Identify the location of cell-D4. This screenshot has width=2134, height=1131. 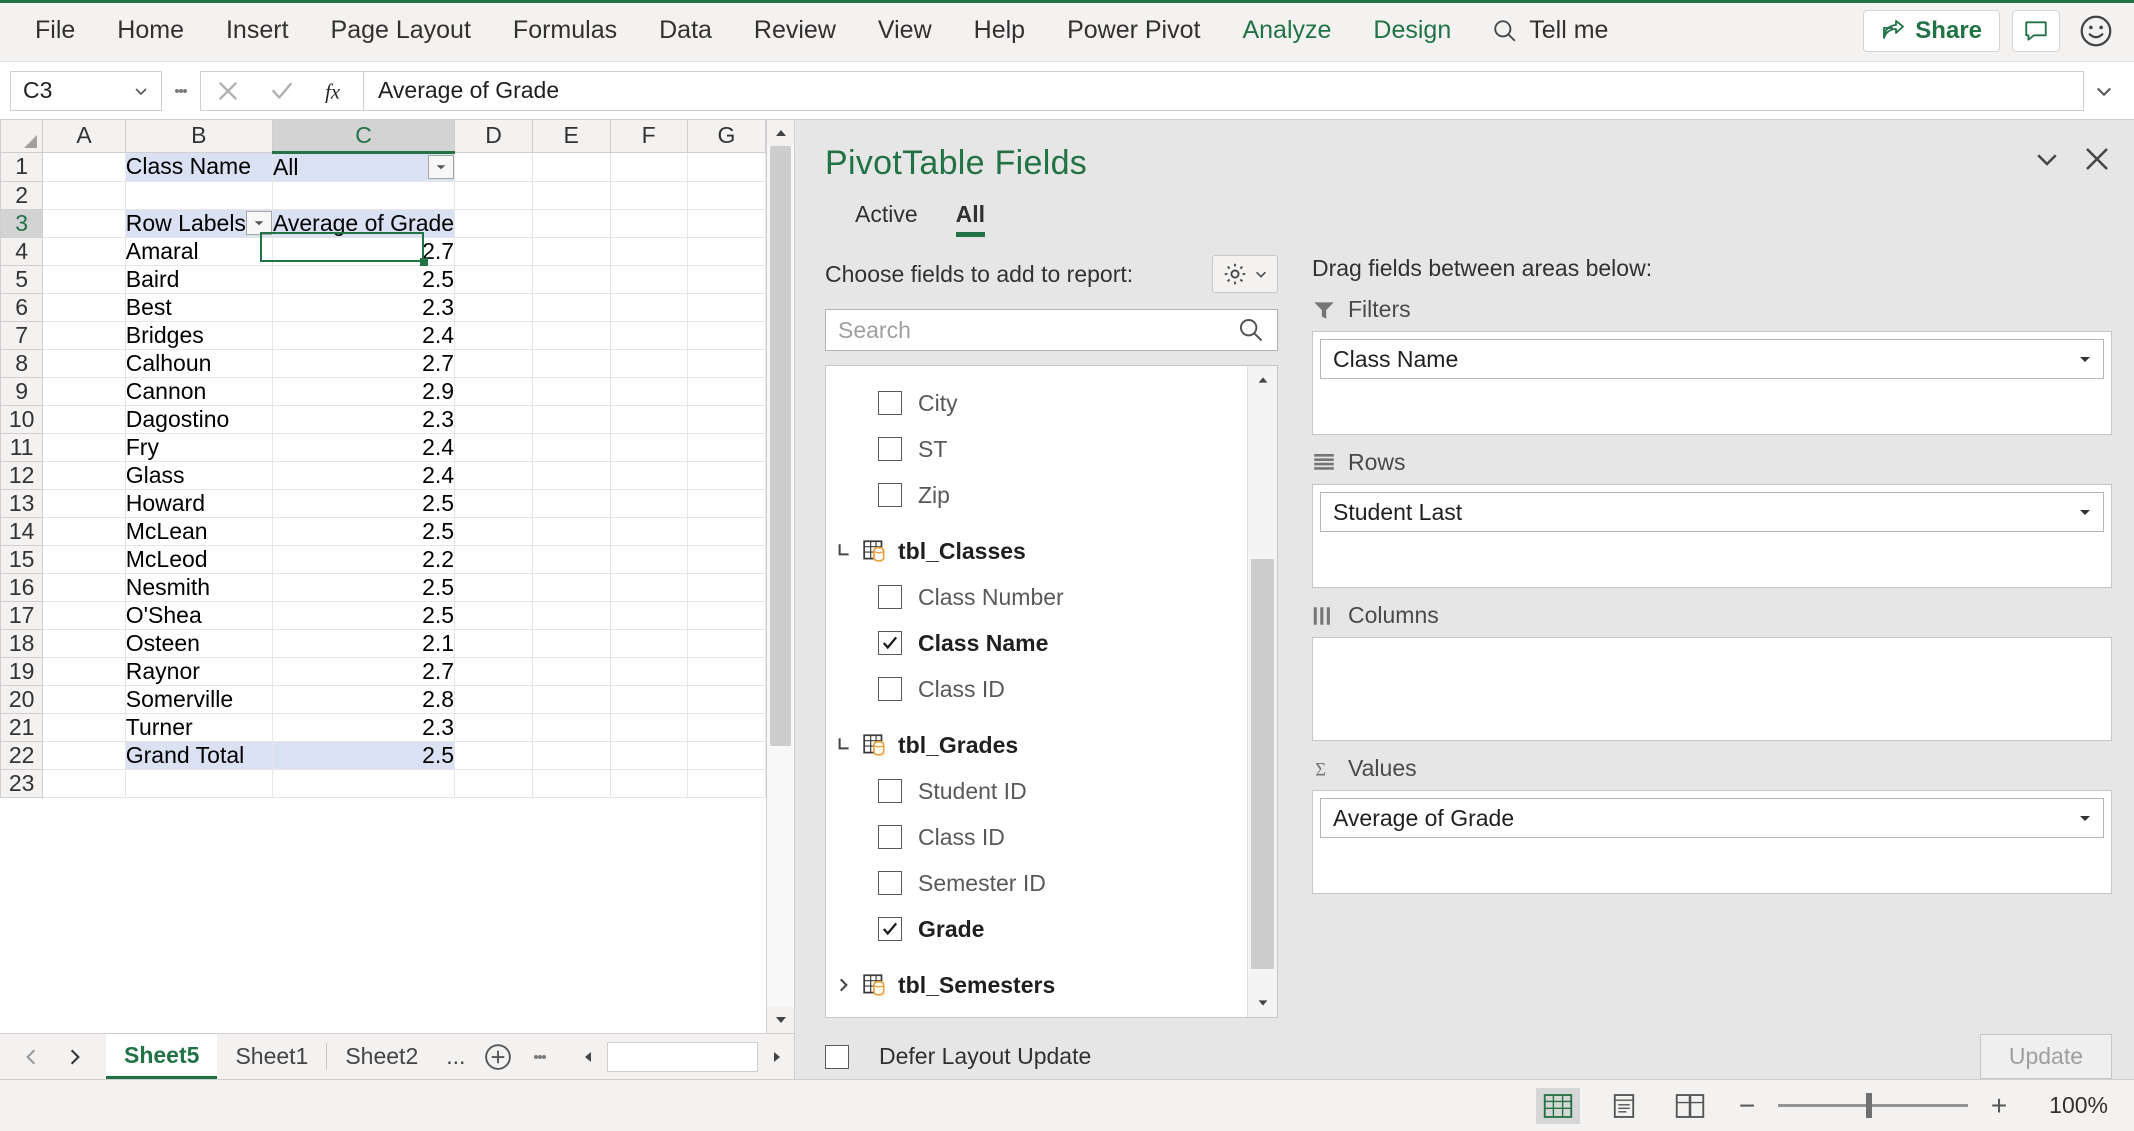
(493, 251).